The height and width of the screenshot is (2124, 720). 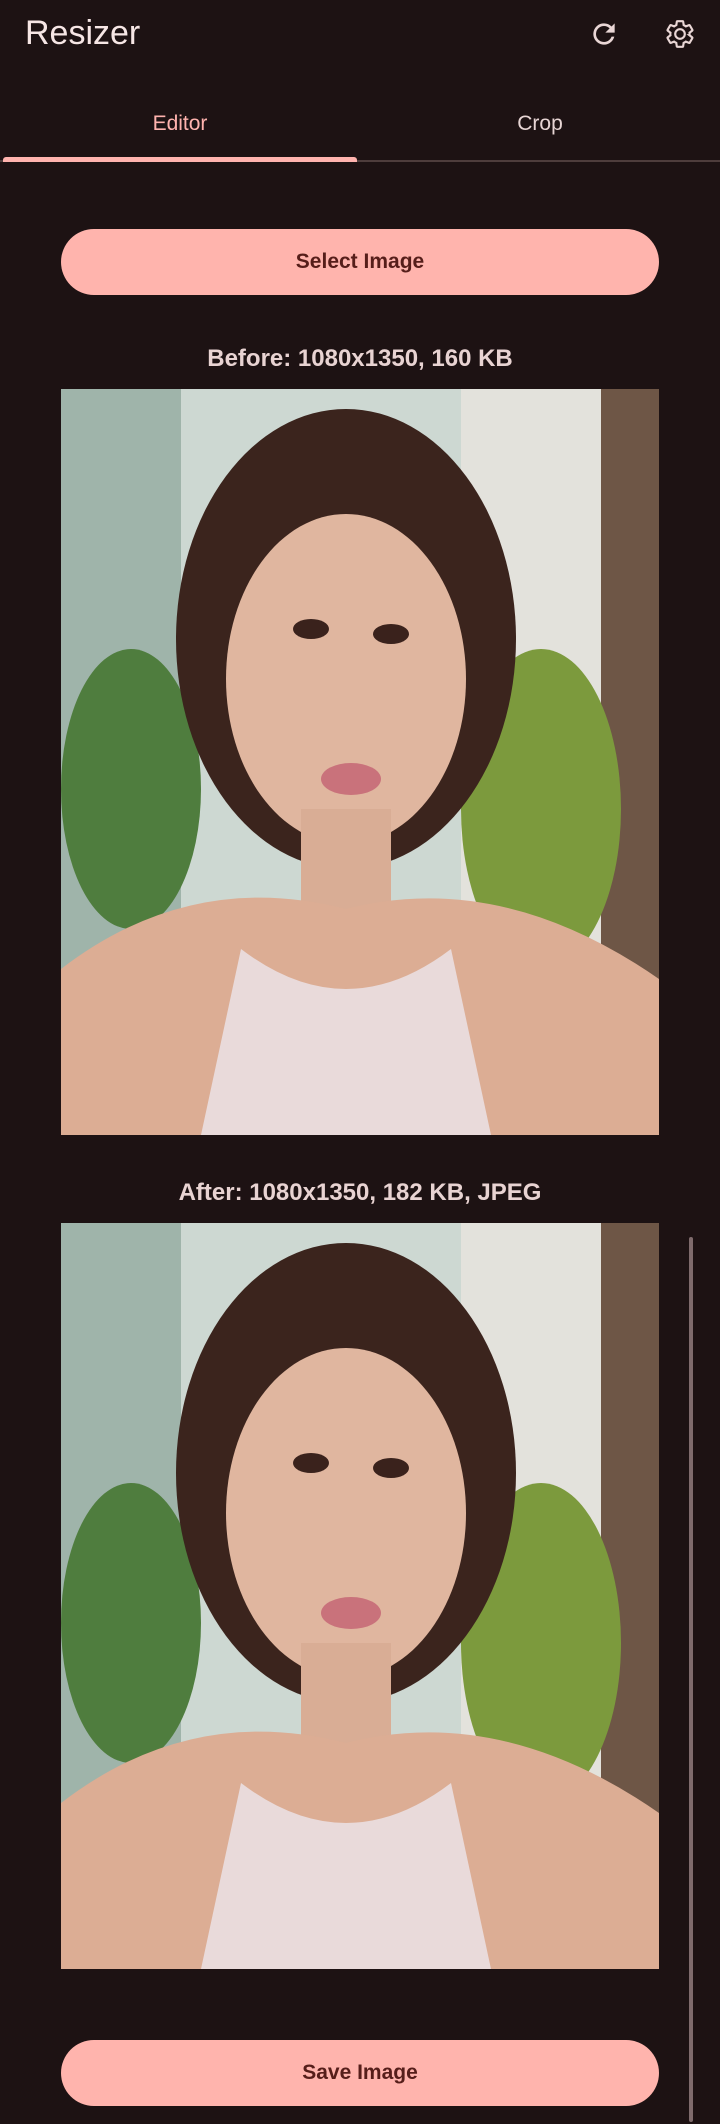 I want to click on settings-button, so click(x=680, y=34).